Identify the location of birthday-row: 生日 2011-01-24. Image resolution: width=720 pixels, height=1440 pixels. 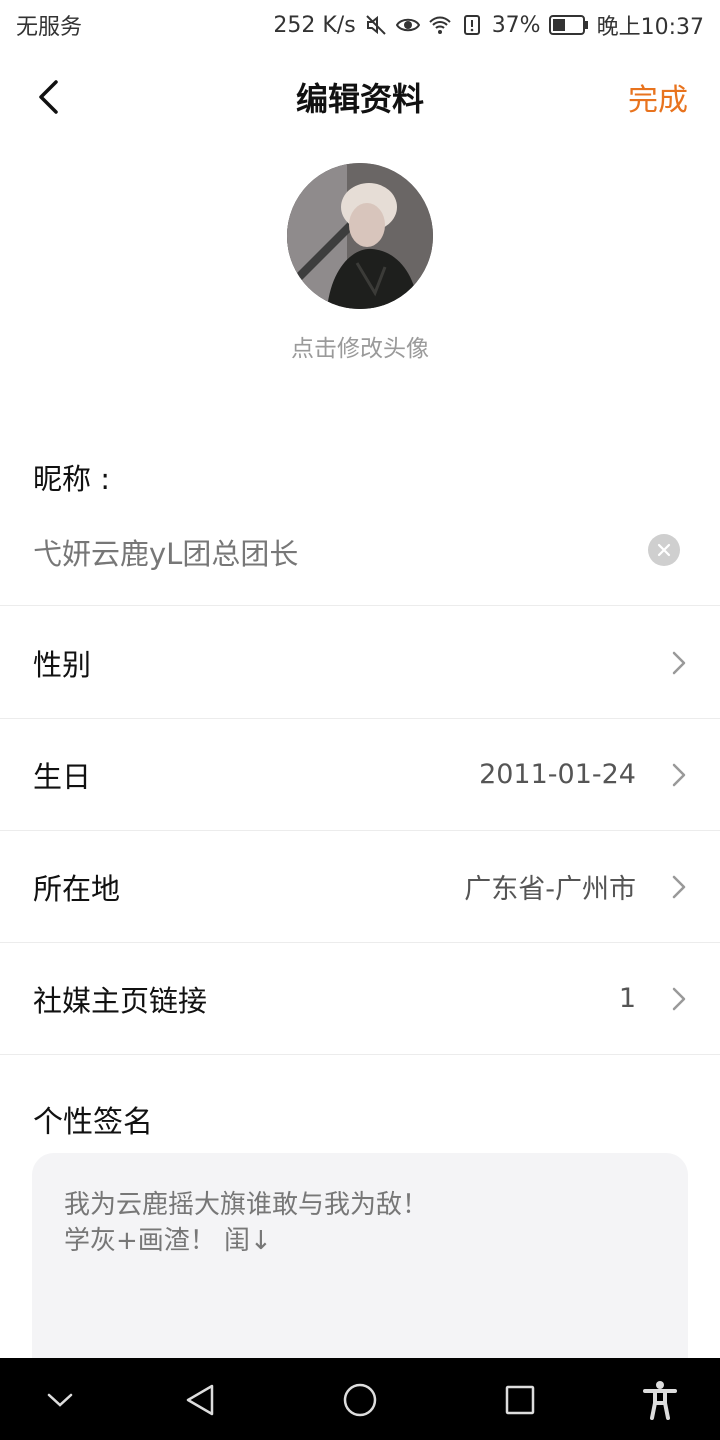
(360, 775).